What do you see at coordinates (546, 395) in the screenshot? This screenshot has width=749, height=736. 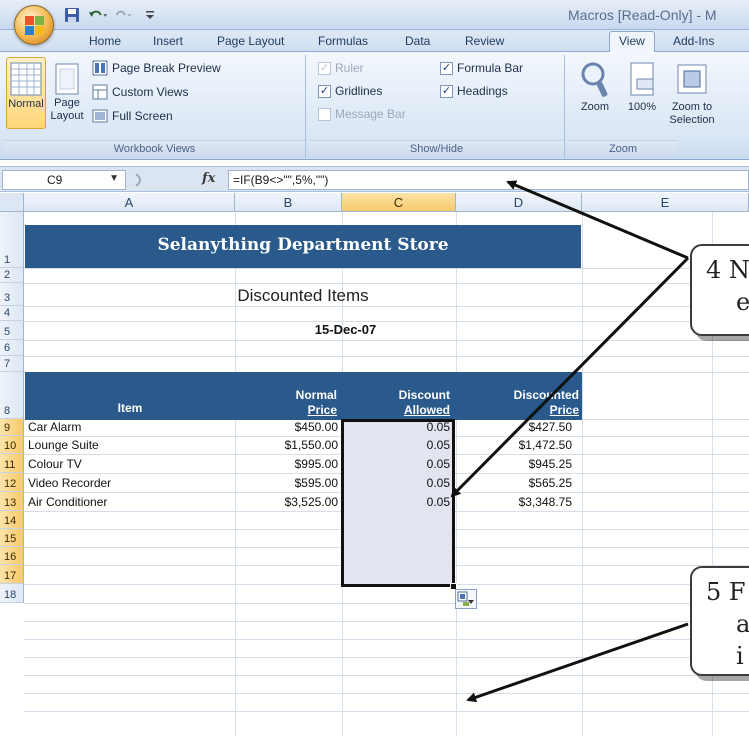 I see `discounted-price-header-line1: Discounted` at bounding box center [546, 395].